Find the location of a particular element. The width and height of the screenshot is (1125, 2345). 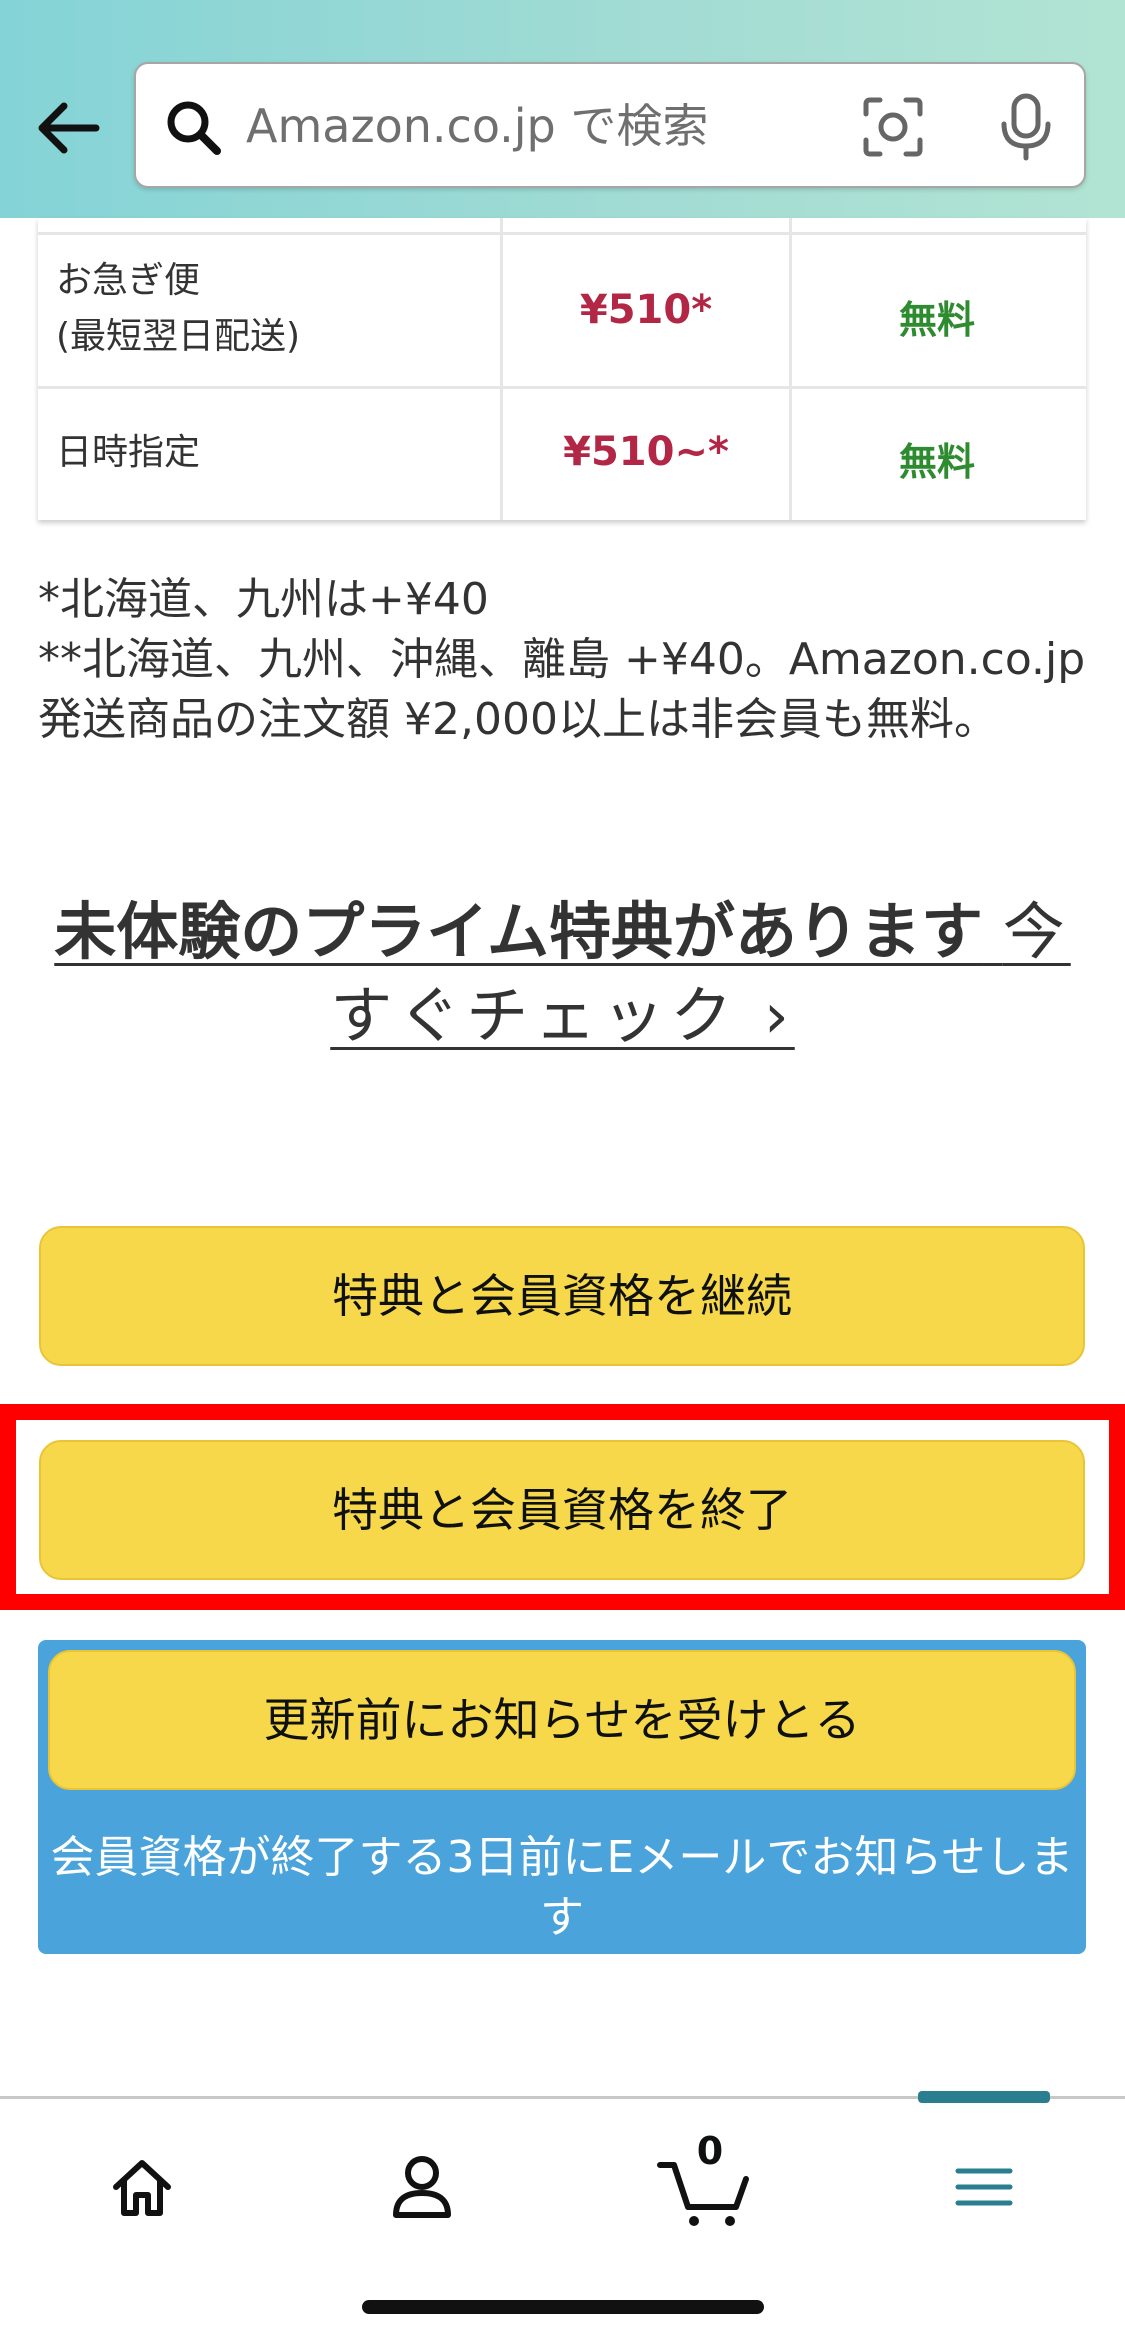

back-arrow-icon is located at coordinates (69, 128).